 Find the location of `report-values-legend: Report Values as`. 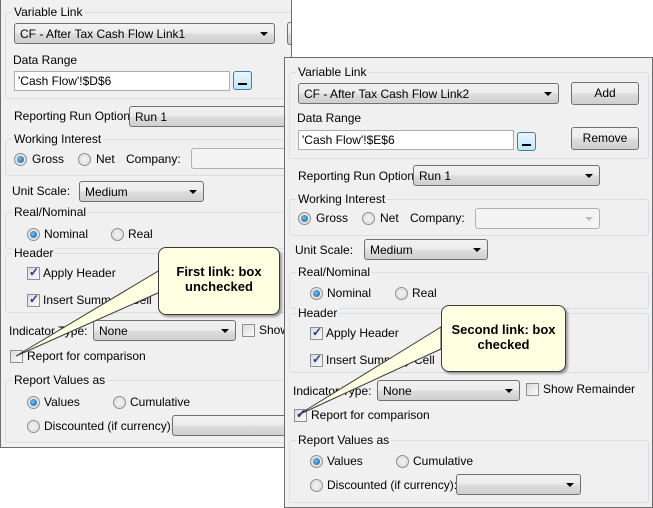

report-values-legend: Report Values as is located at coordinates (60, 380).